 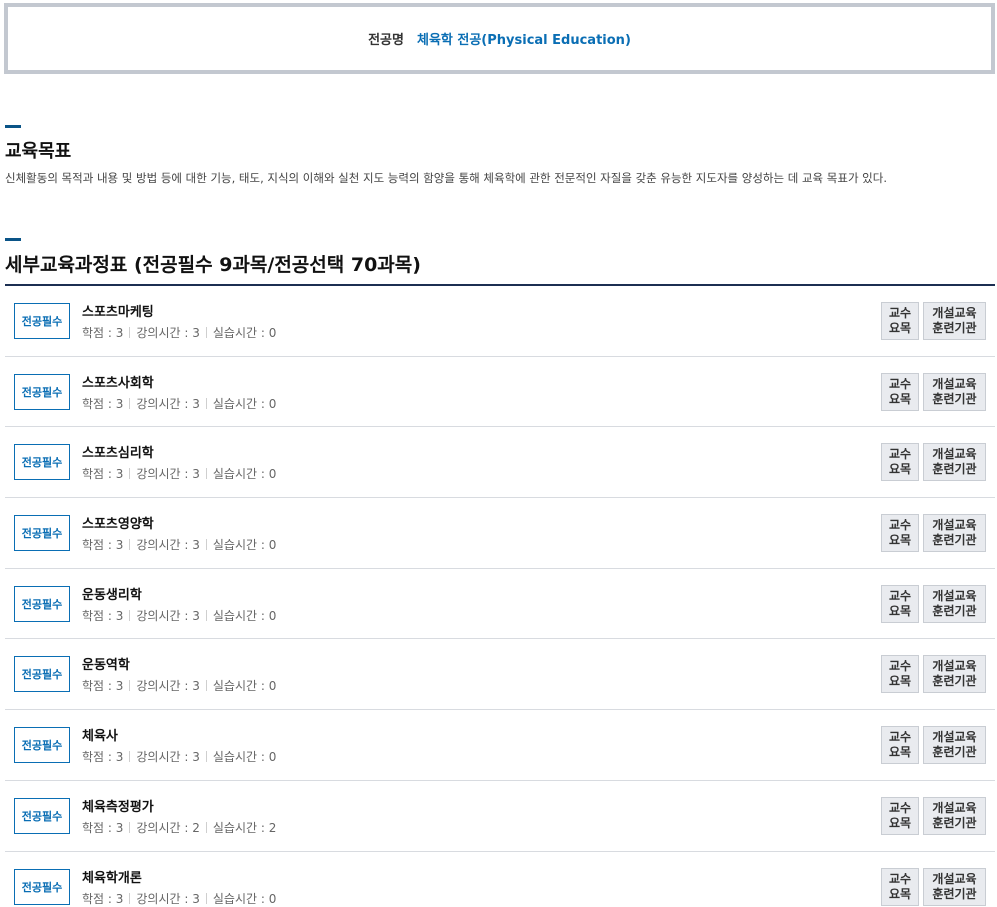 I want to click on course-name: 운동역학, so click(x=106, y=666).